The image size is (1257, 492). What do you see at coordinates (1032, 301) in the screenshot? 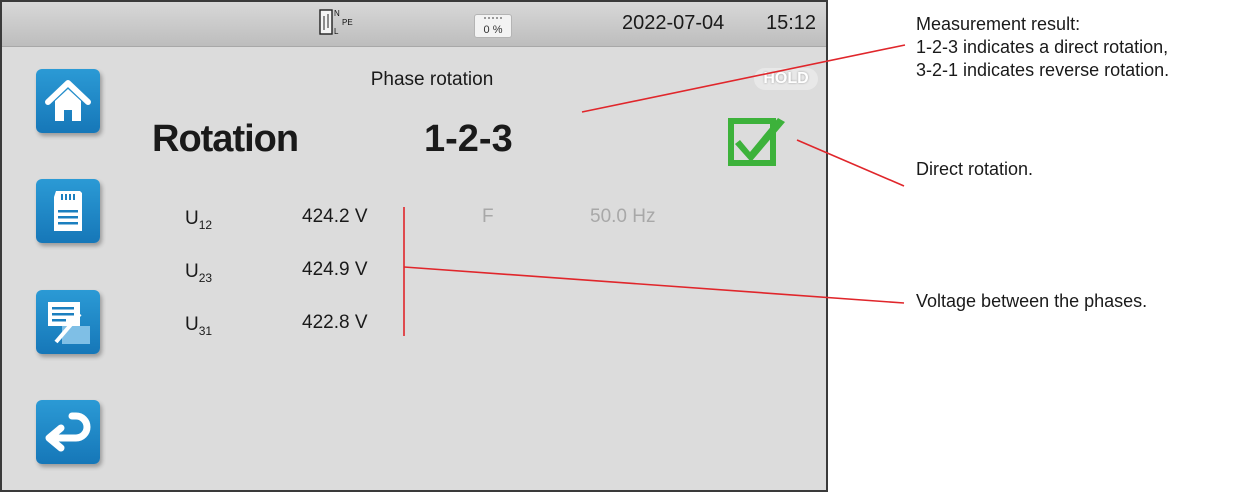
I see `annotation-voltage: Voltage between the phases.` at bounding box center [1032, 301].